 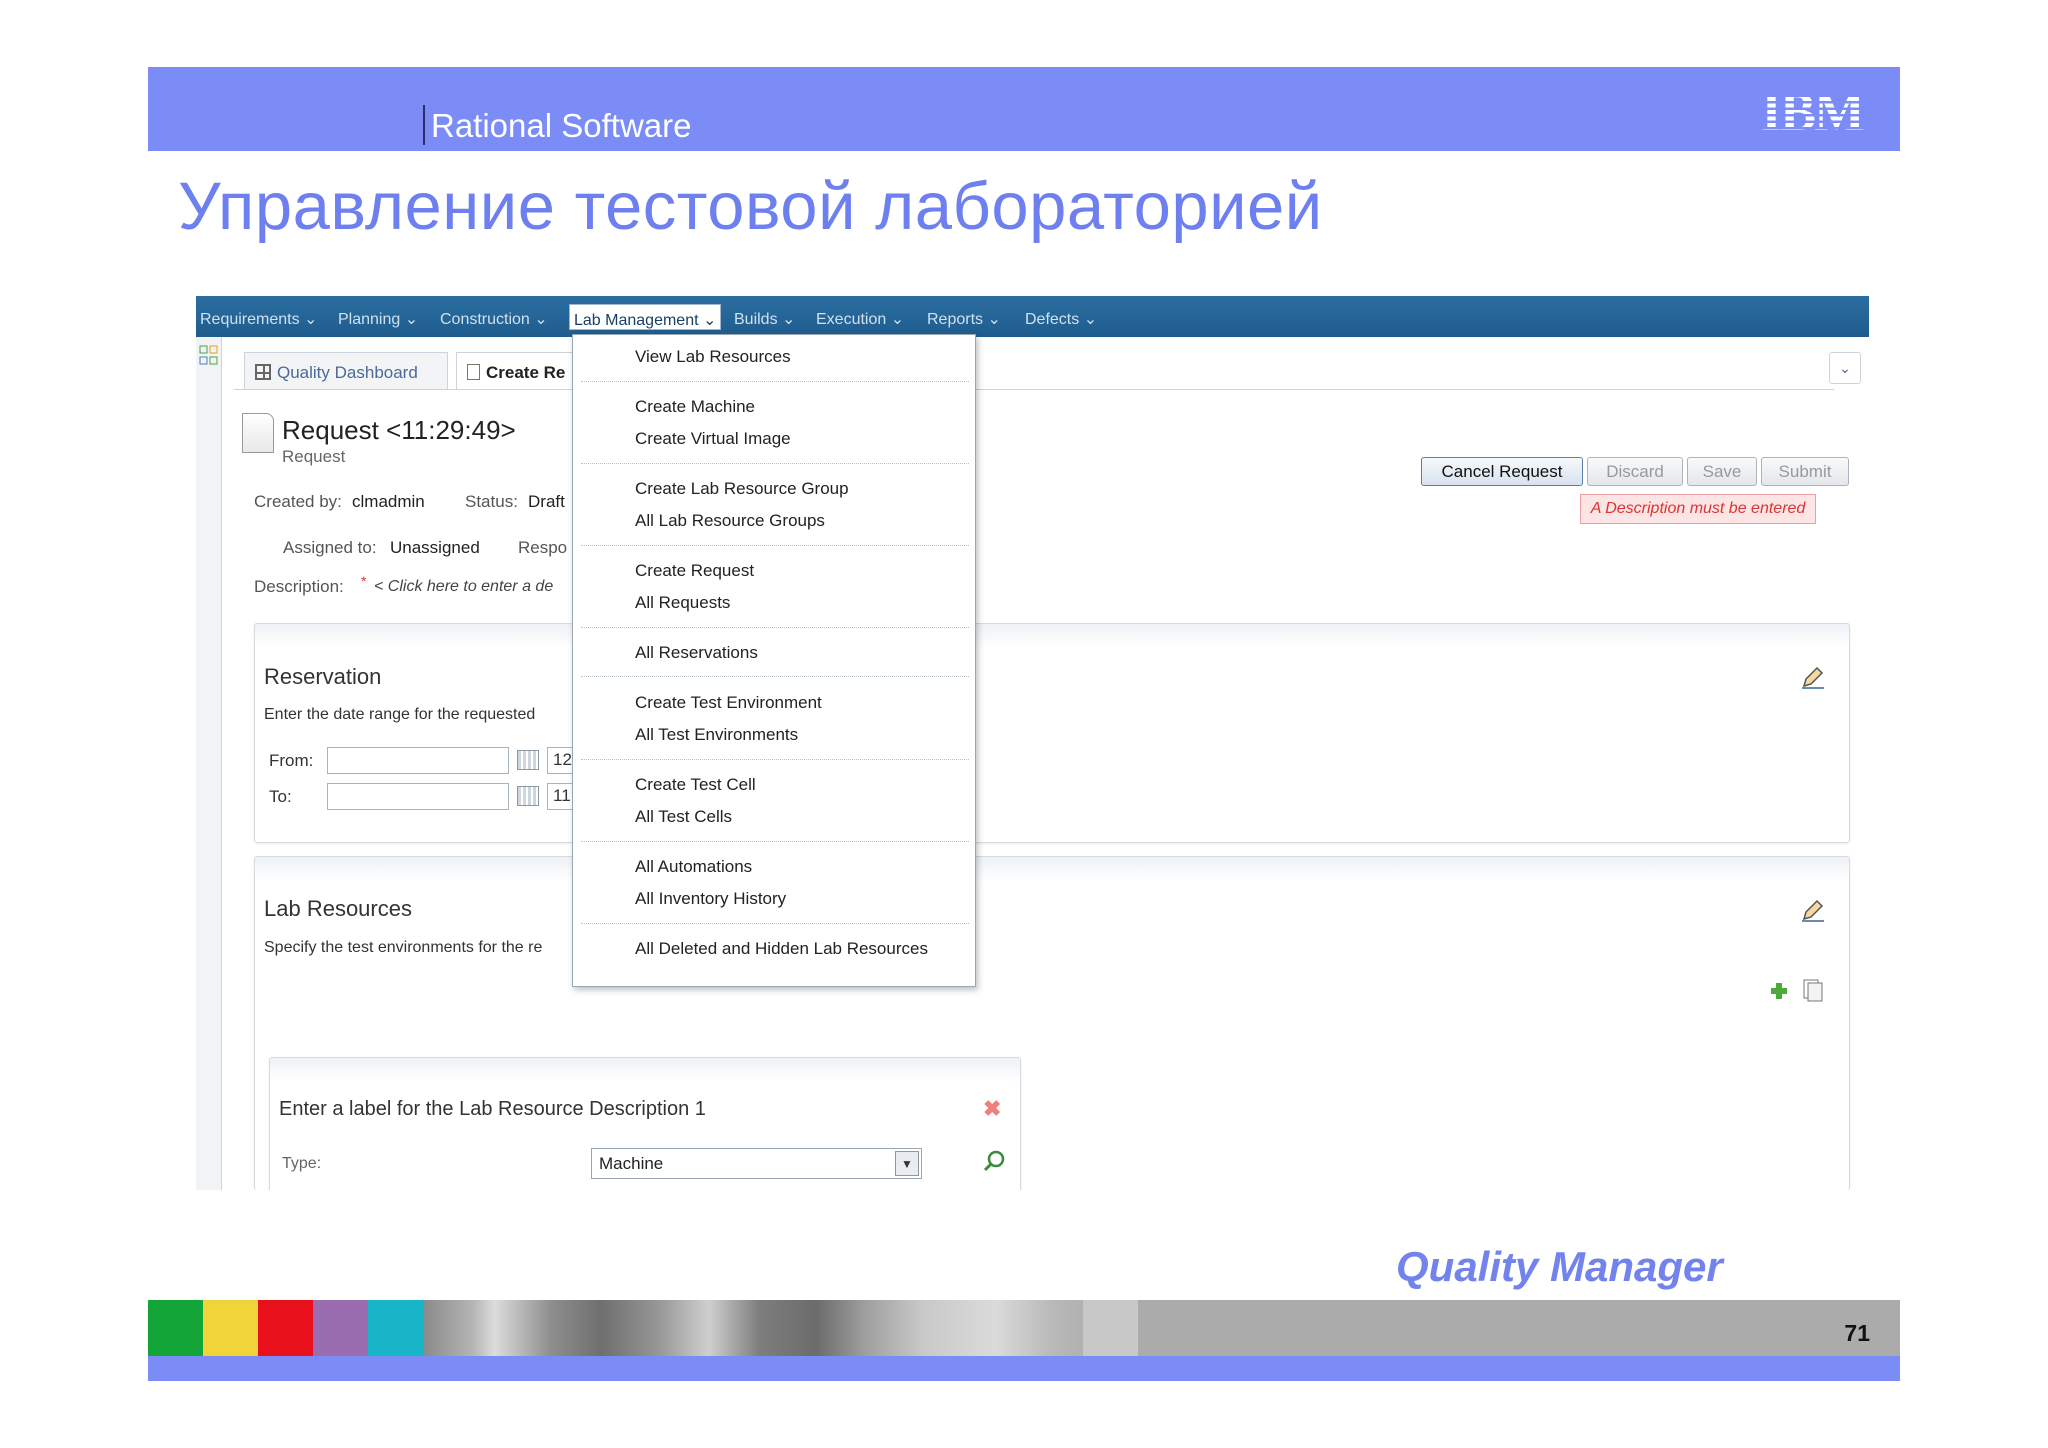 I want to click on nav-construction: Construction ⌄, so click(x=494, y=319).